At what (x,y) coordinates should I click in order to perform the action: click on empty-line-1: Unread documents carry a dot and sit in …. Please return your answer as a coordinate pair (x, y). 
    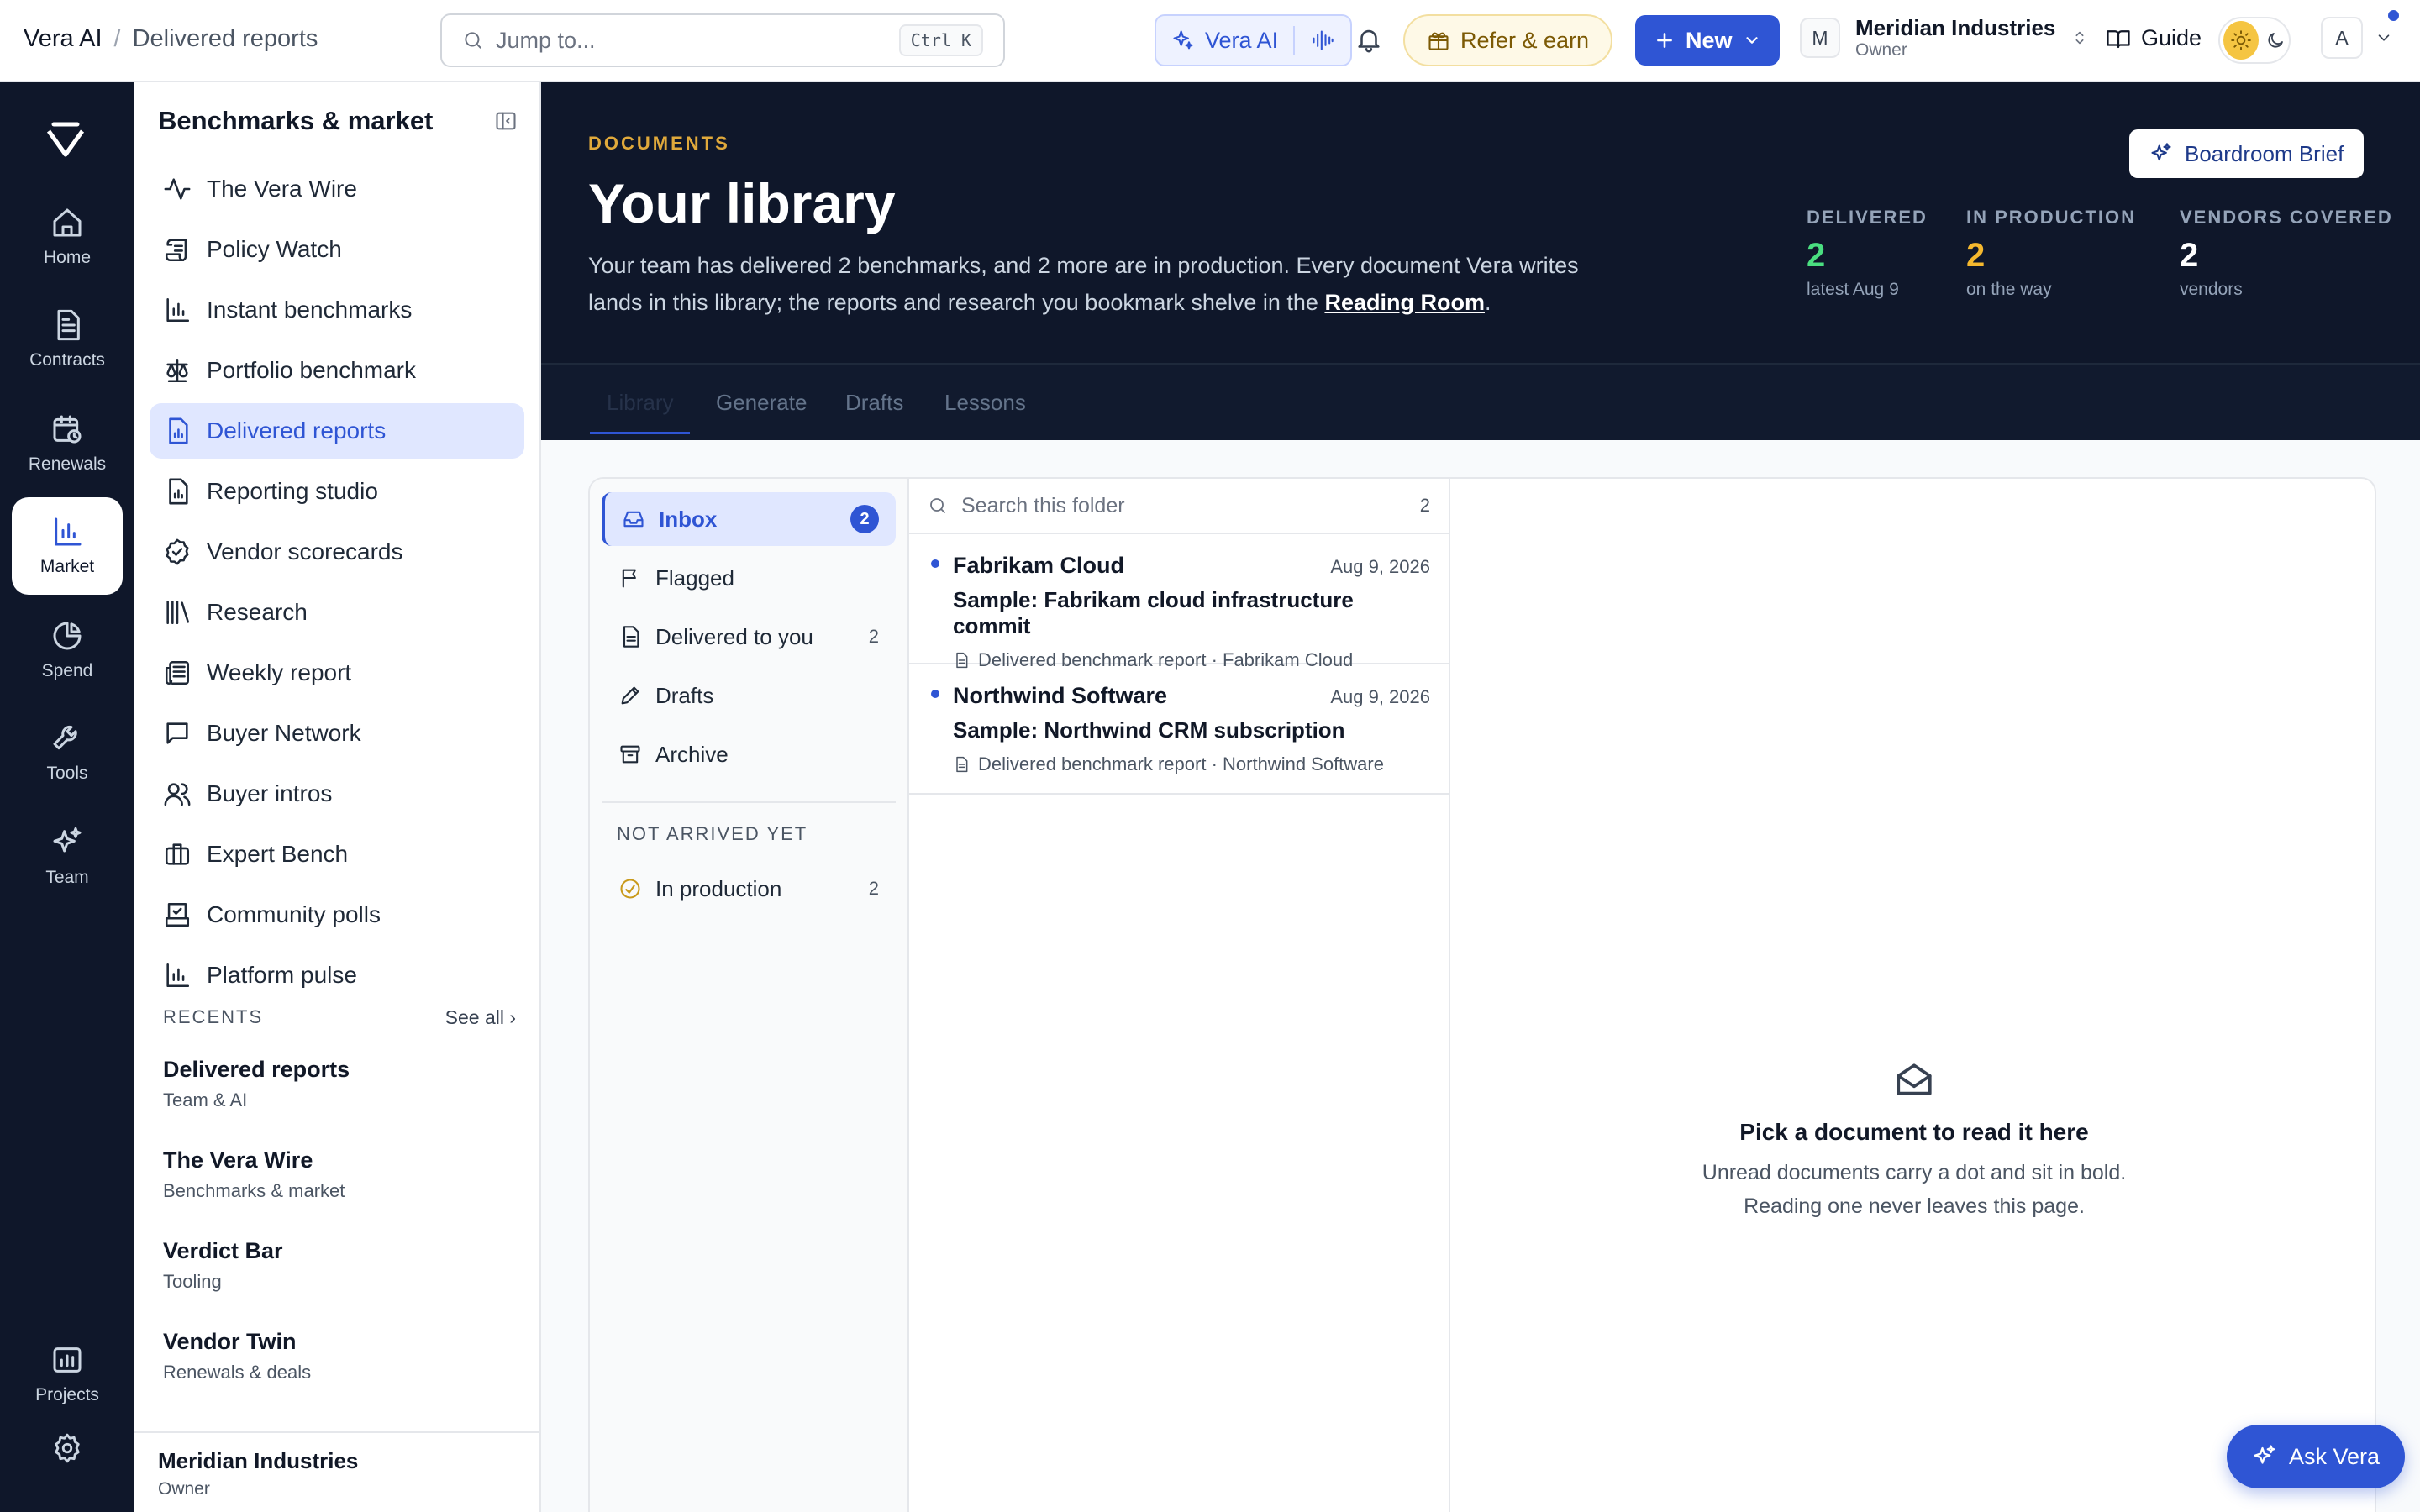
    Looking at the image, I should click on (1915, 1172).